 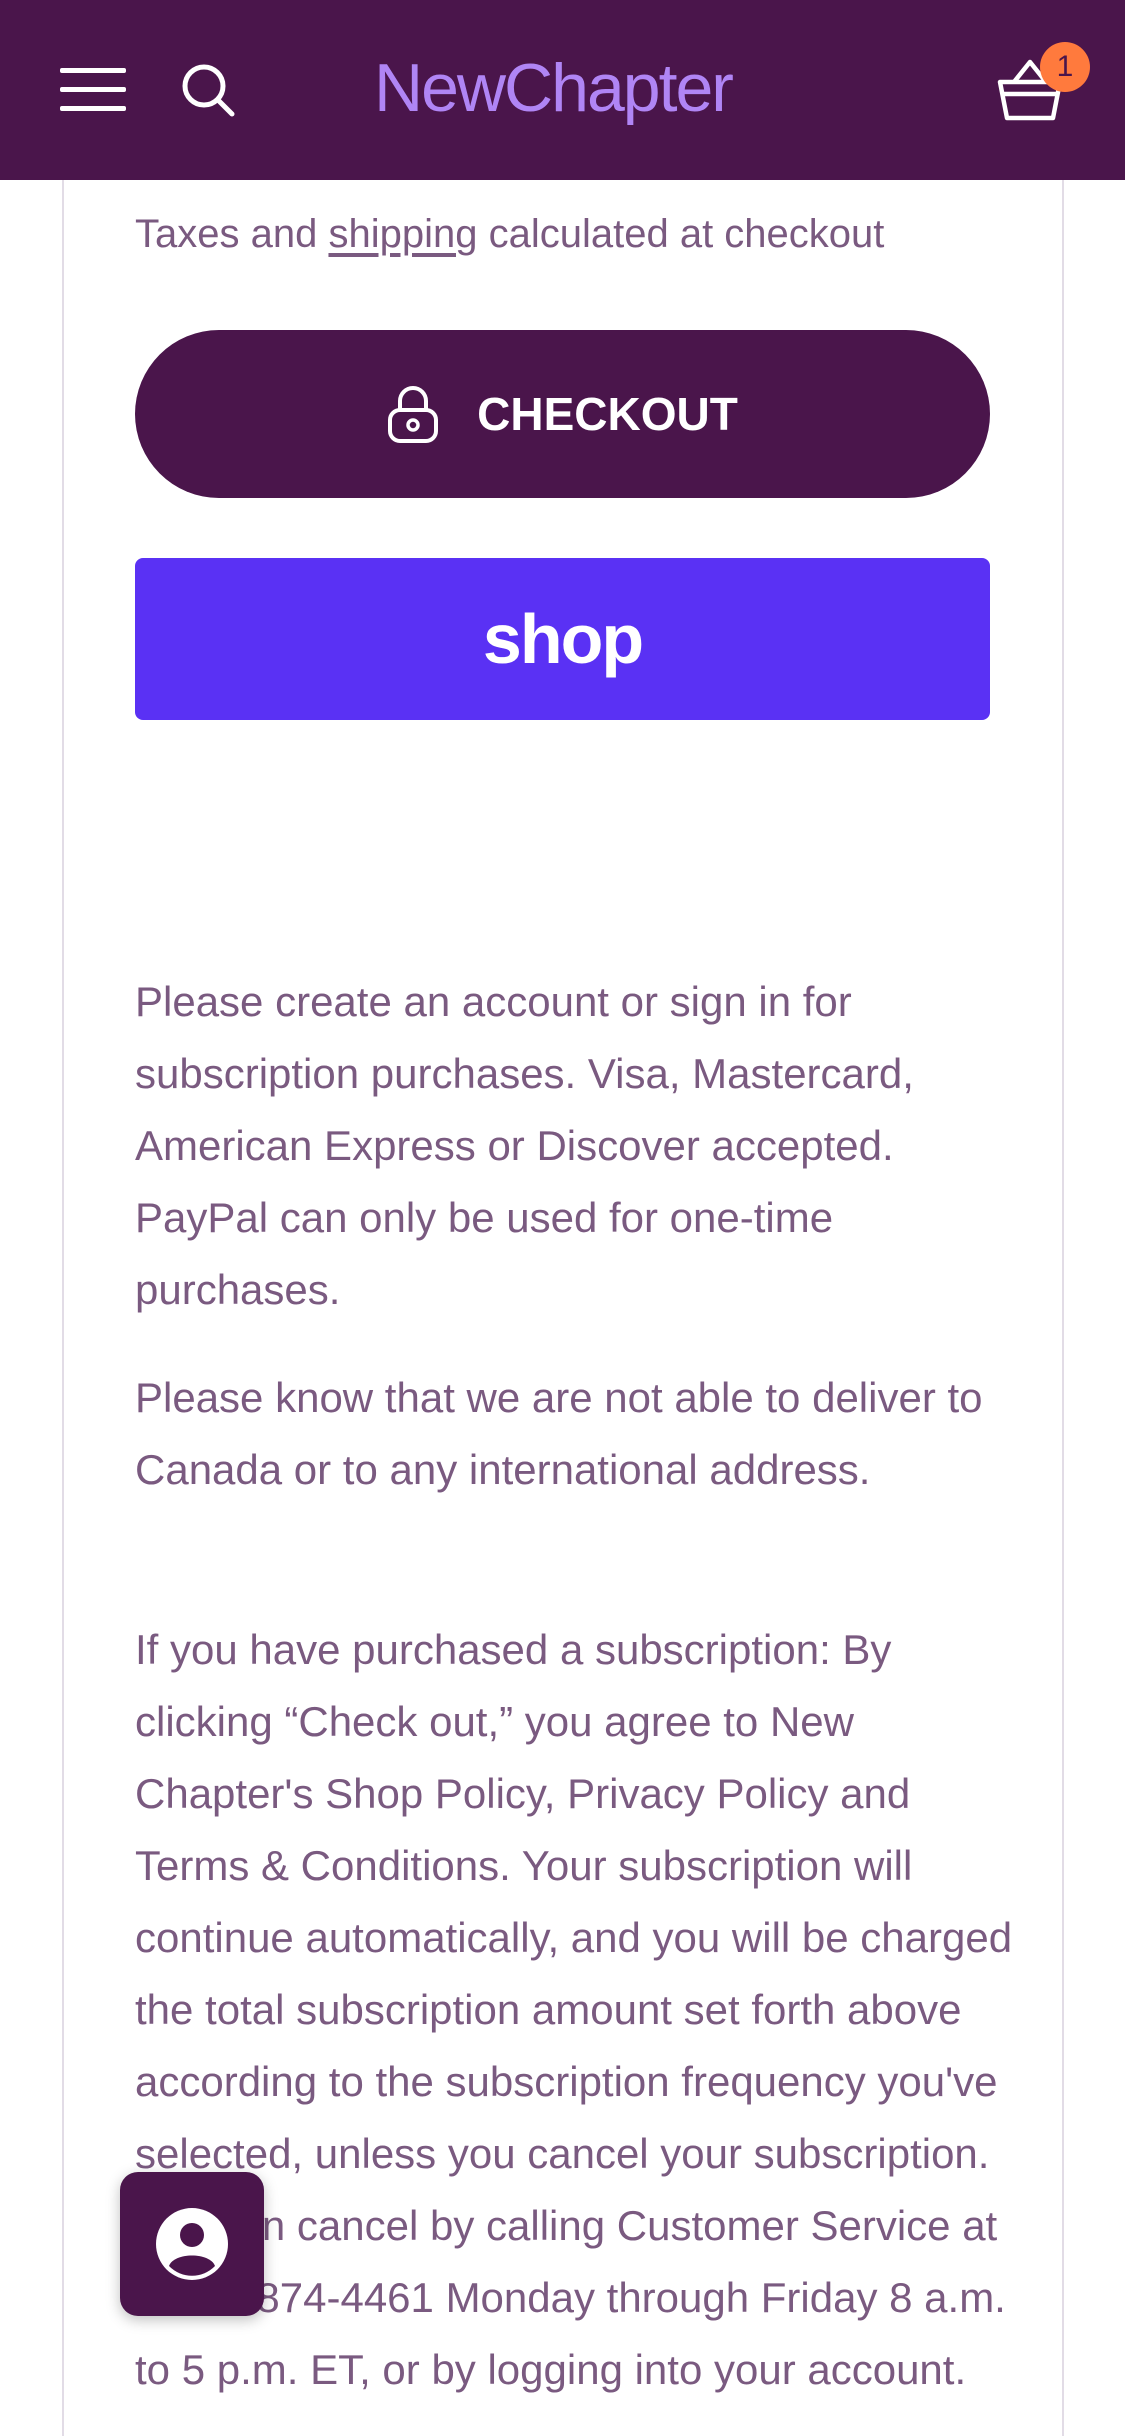 What do you see at coordinates (554, 88) in the screenshot?
I see `brand-logo: NewChapter` at bounding box center [554, 88].